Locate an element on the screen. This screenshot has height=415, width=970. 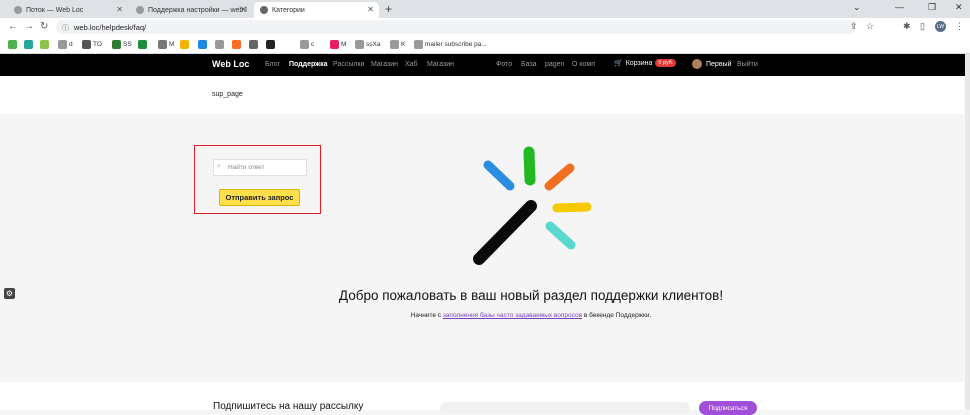
back-icon: ← is located at coordinates (13, 26).